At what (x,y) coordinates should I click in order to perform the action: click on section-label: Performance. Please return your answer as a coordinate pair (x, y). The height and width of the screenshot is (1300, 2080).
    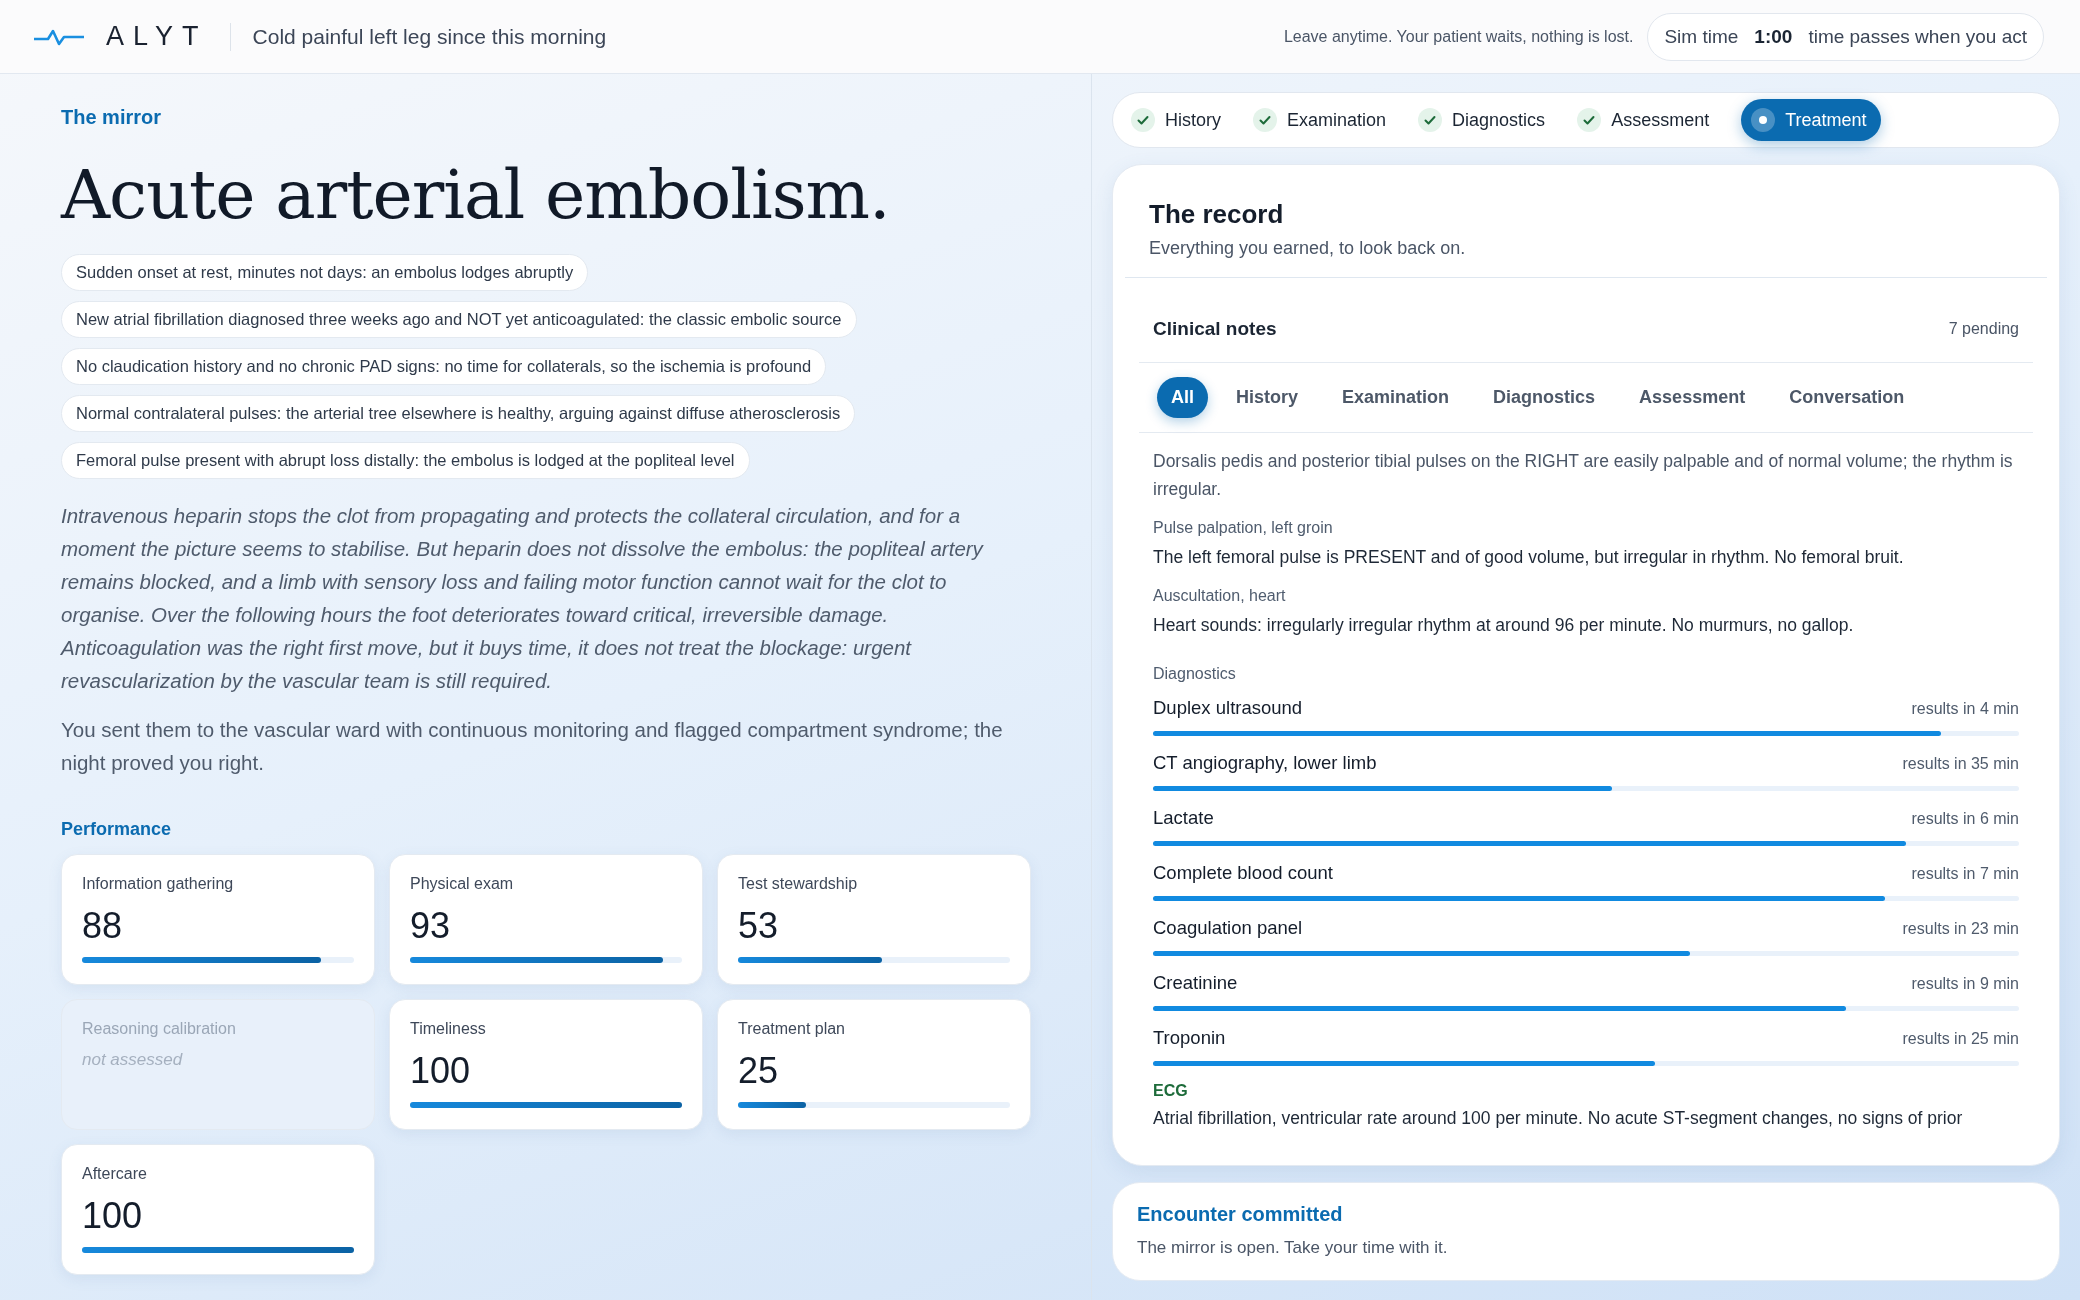
    Looking at the image, I should click on (117, 829).